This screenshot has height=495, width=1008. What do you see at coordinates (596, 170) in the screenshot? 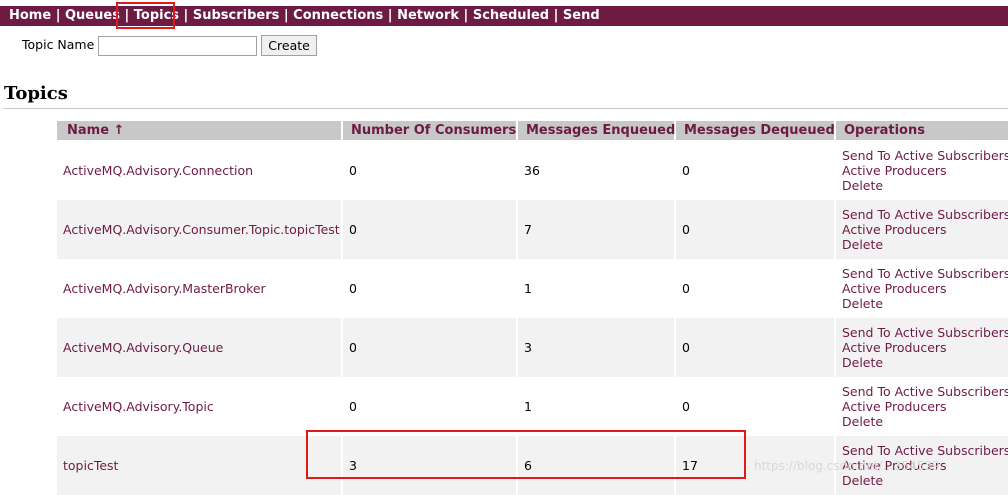
I see `enqueued-count: 36` at bounding box center [596, 170].